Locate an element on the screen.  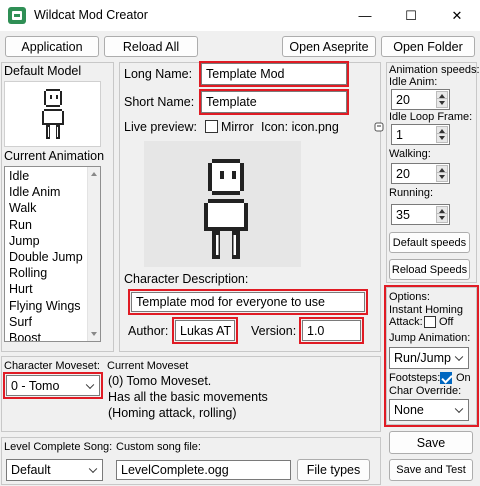
reload-all-button: Reload All is located at coordinates (151, 46).